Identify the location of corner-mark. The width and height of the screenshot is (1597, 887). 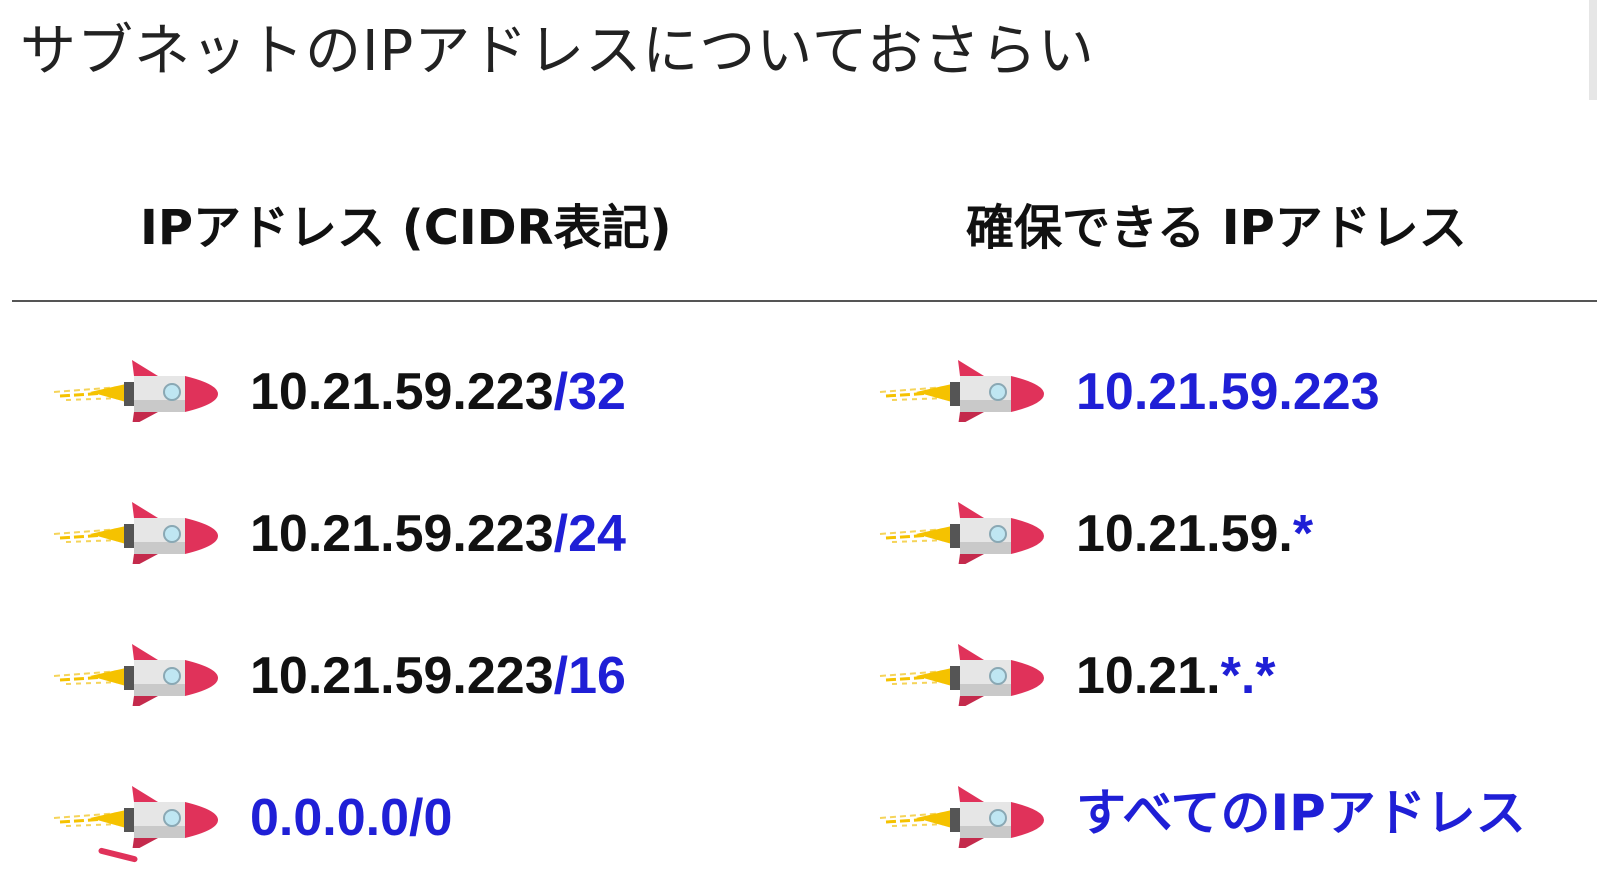
(118, 855).